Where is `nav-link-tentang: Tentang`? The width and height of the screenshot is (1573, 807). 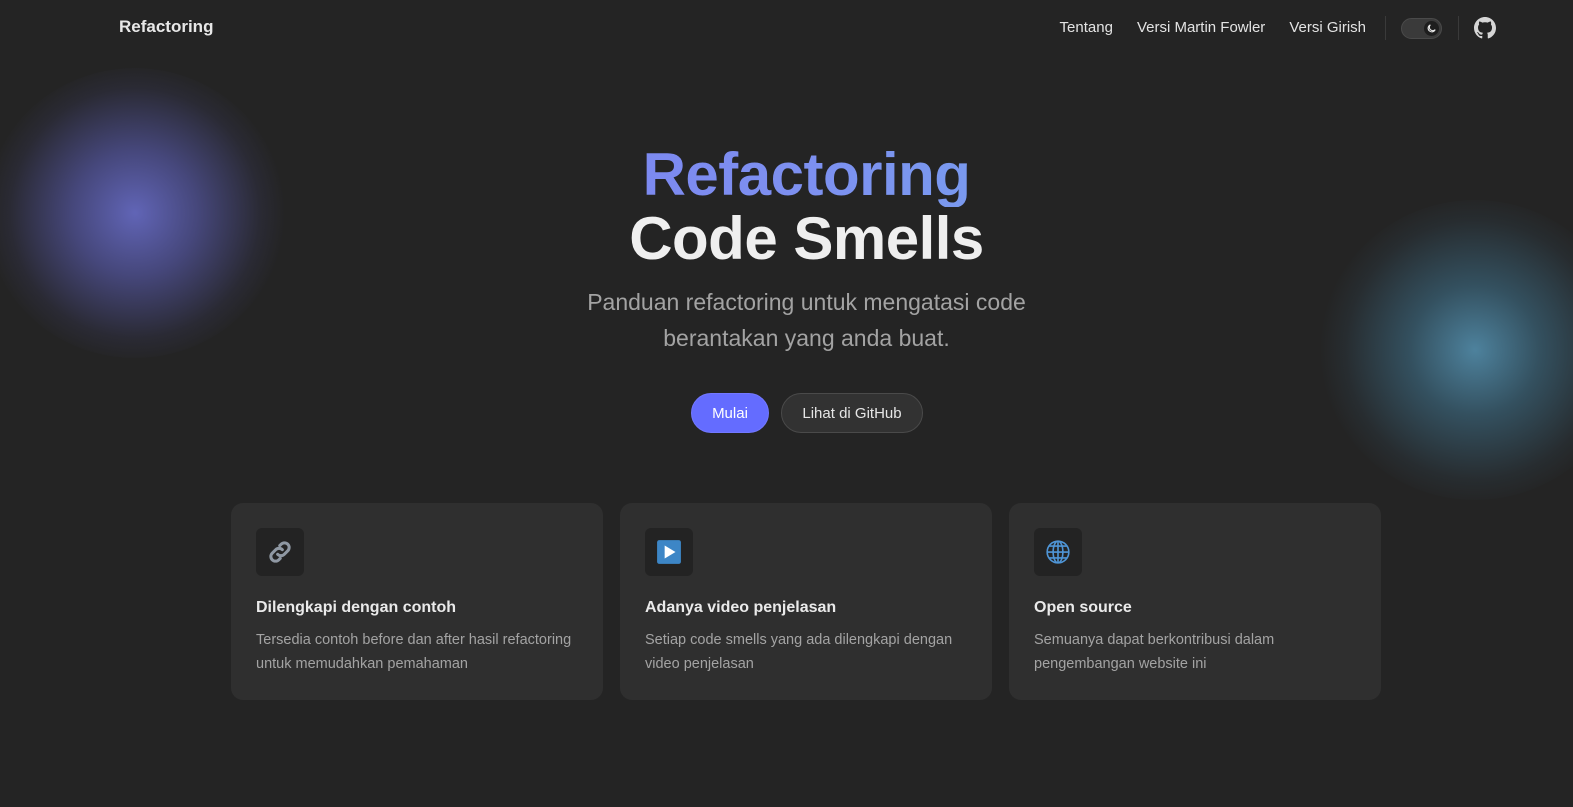
nav-link-tentang: Tentang is located at coordinates (1086, 27).